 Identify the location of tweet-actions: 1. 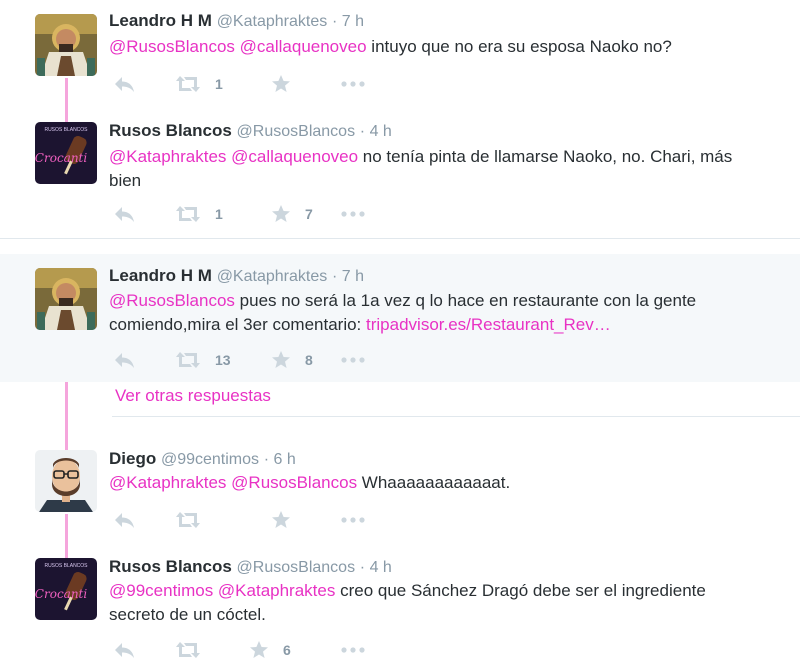
(259, 84).